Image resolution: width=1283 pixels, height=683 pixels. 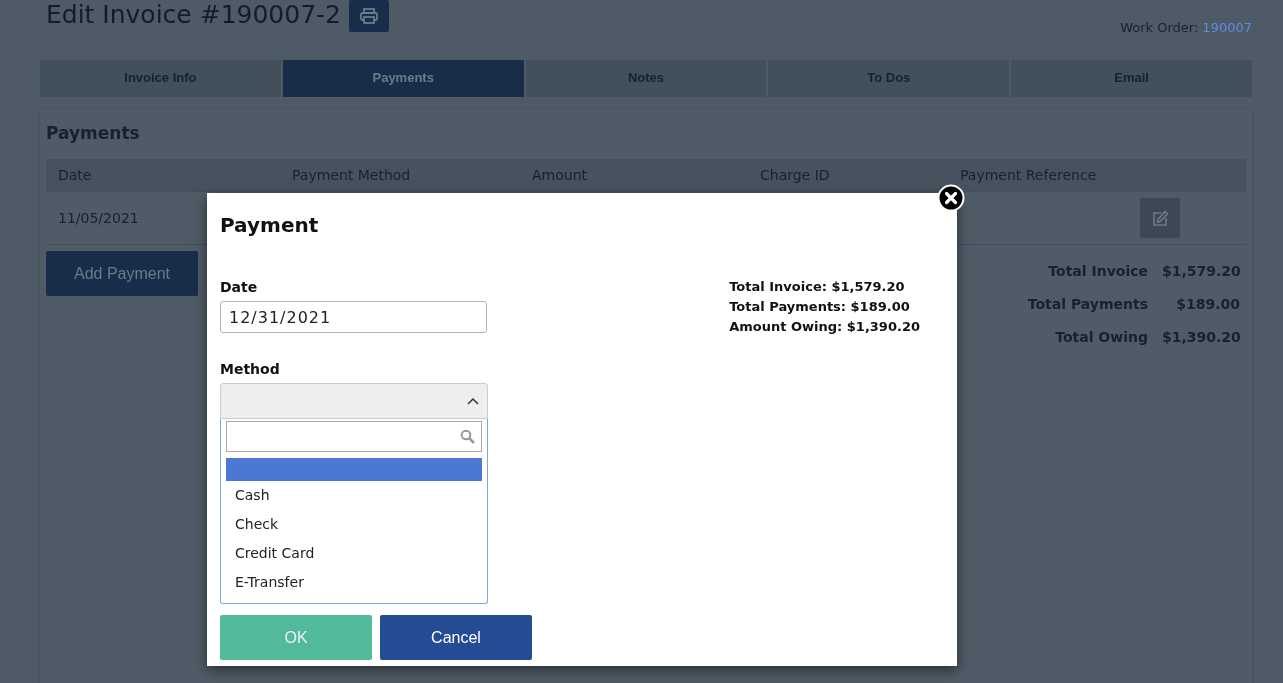 I want to click on edit-icon, so click(x=1160, y=218).